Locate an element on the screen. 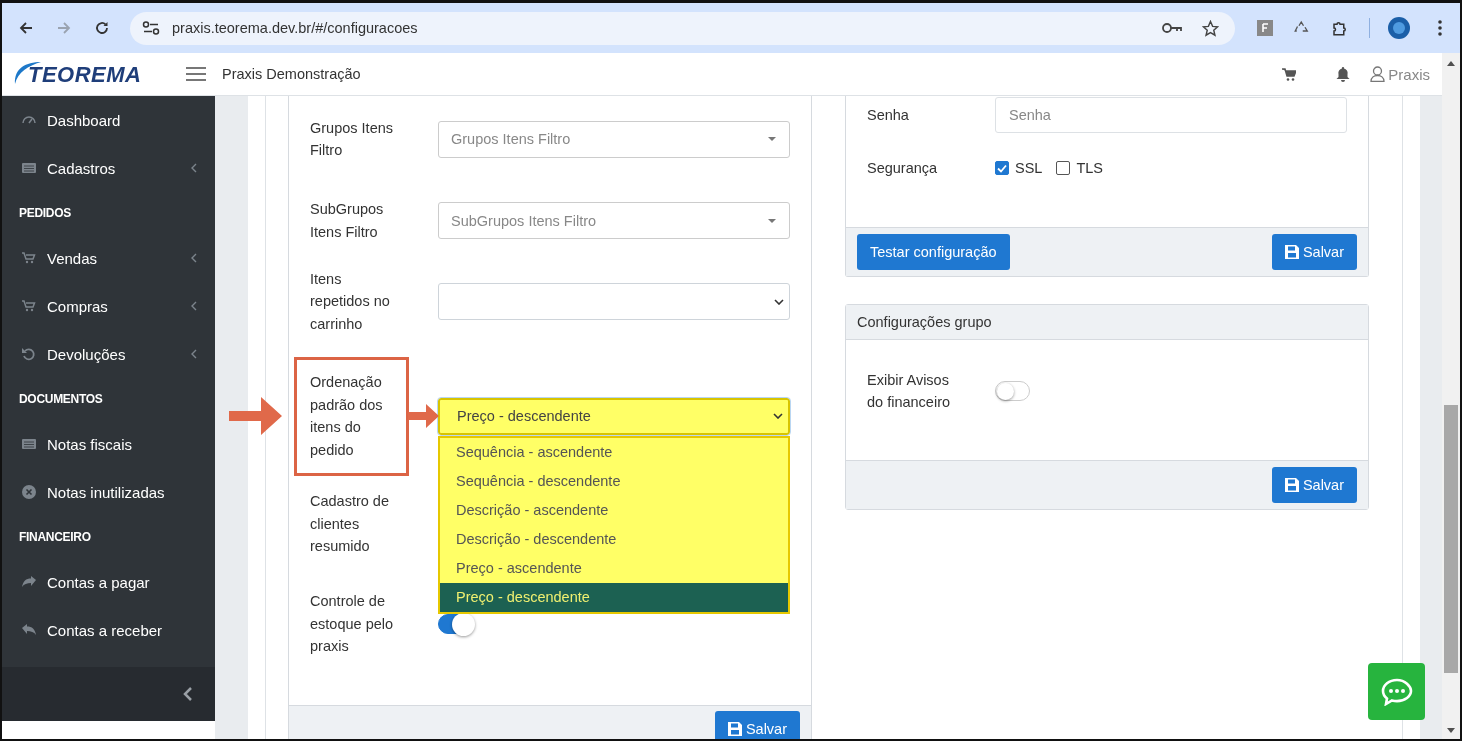 The height and width of the screenshot is (741, 1462). checkbox-label: TLS is located at coordinates (1089, 168).